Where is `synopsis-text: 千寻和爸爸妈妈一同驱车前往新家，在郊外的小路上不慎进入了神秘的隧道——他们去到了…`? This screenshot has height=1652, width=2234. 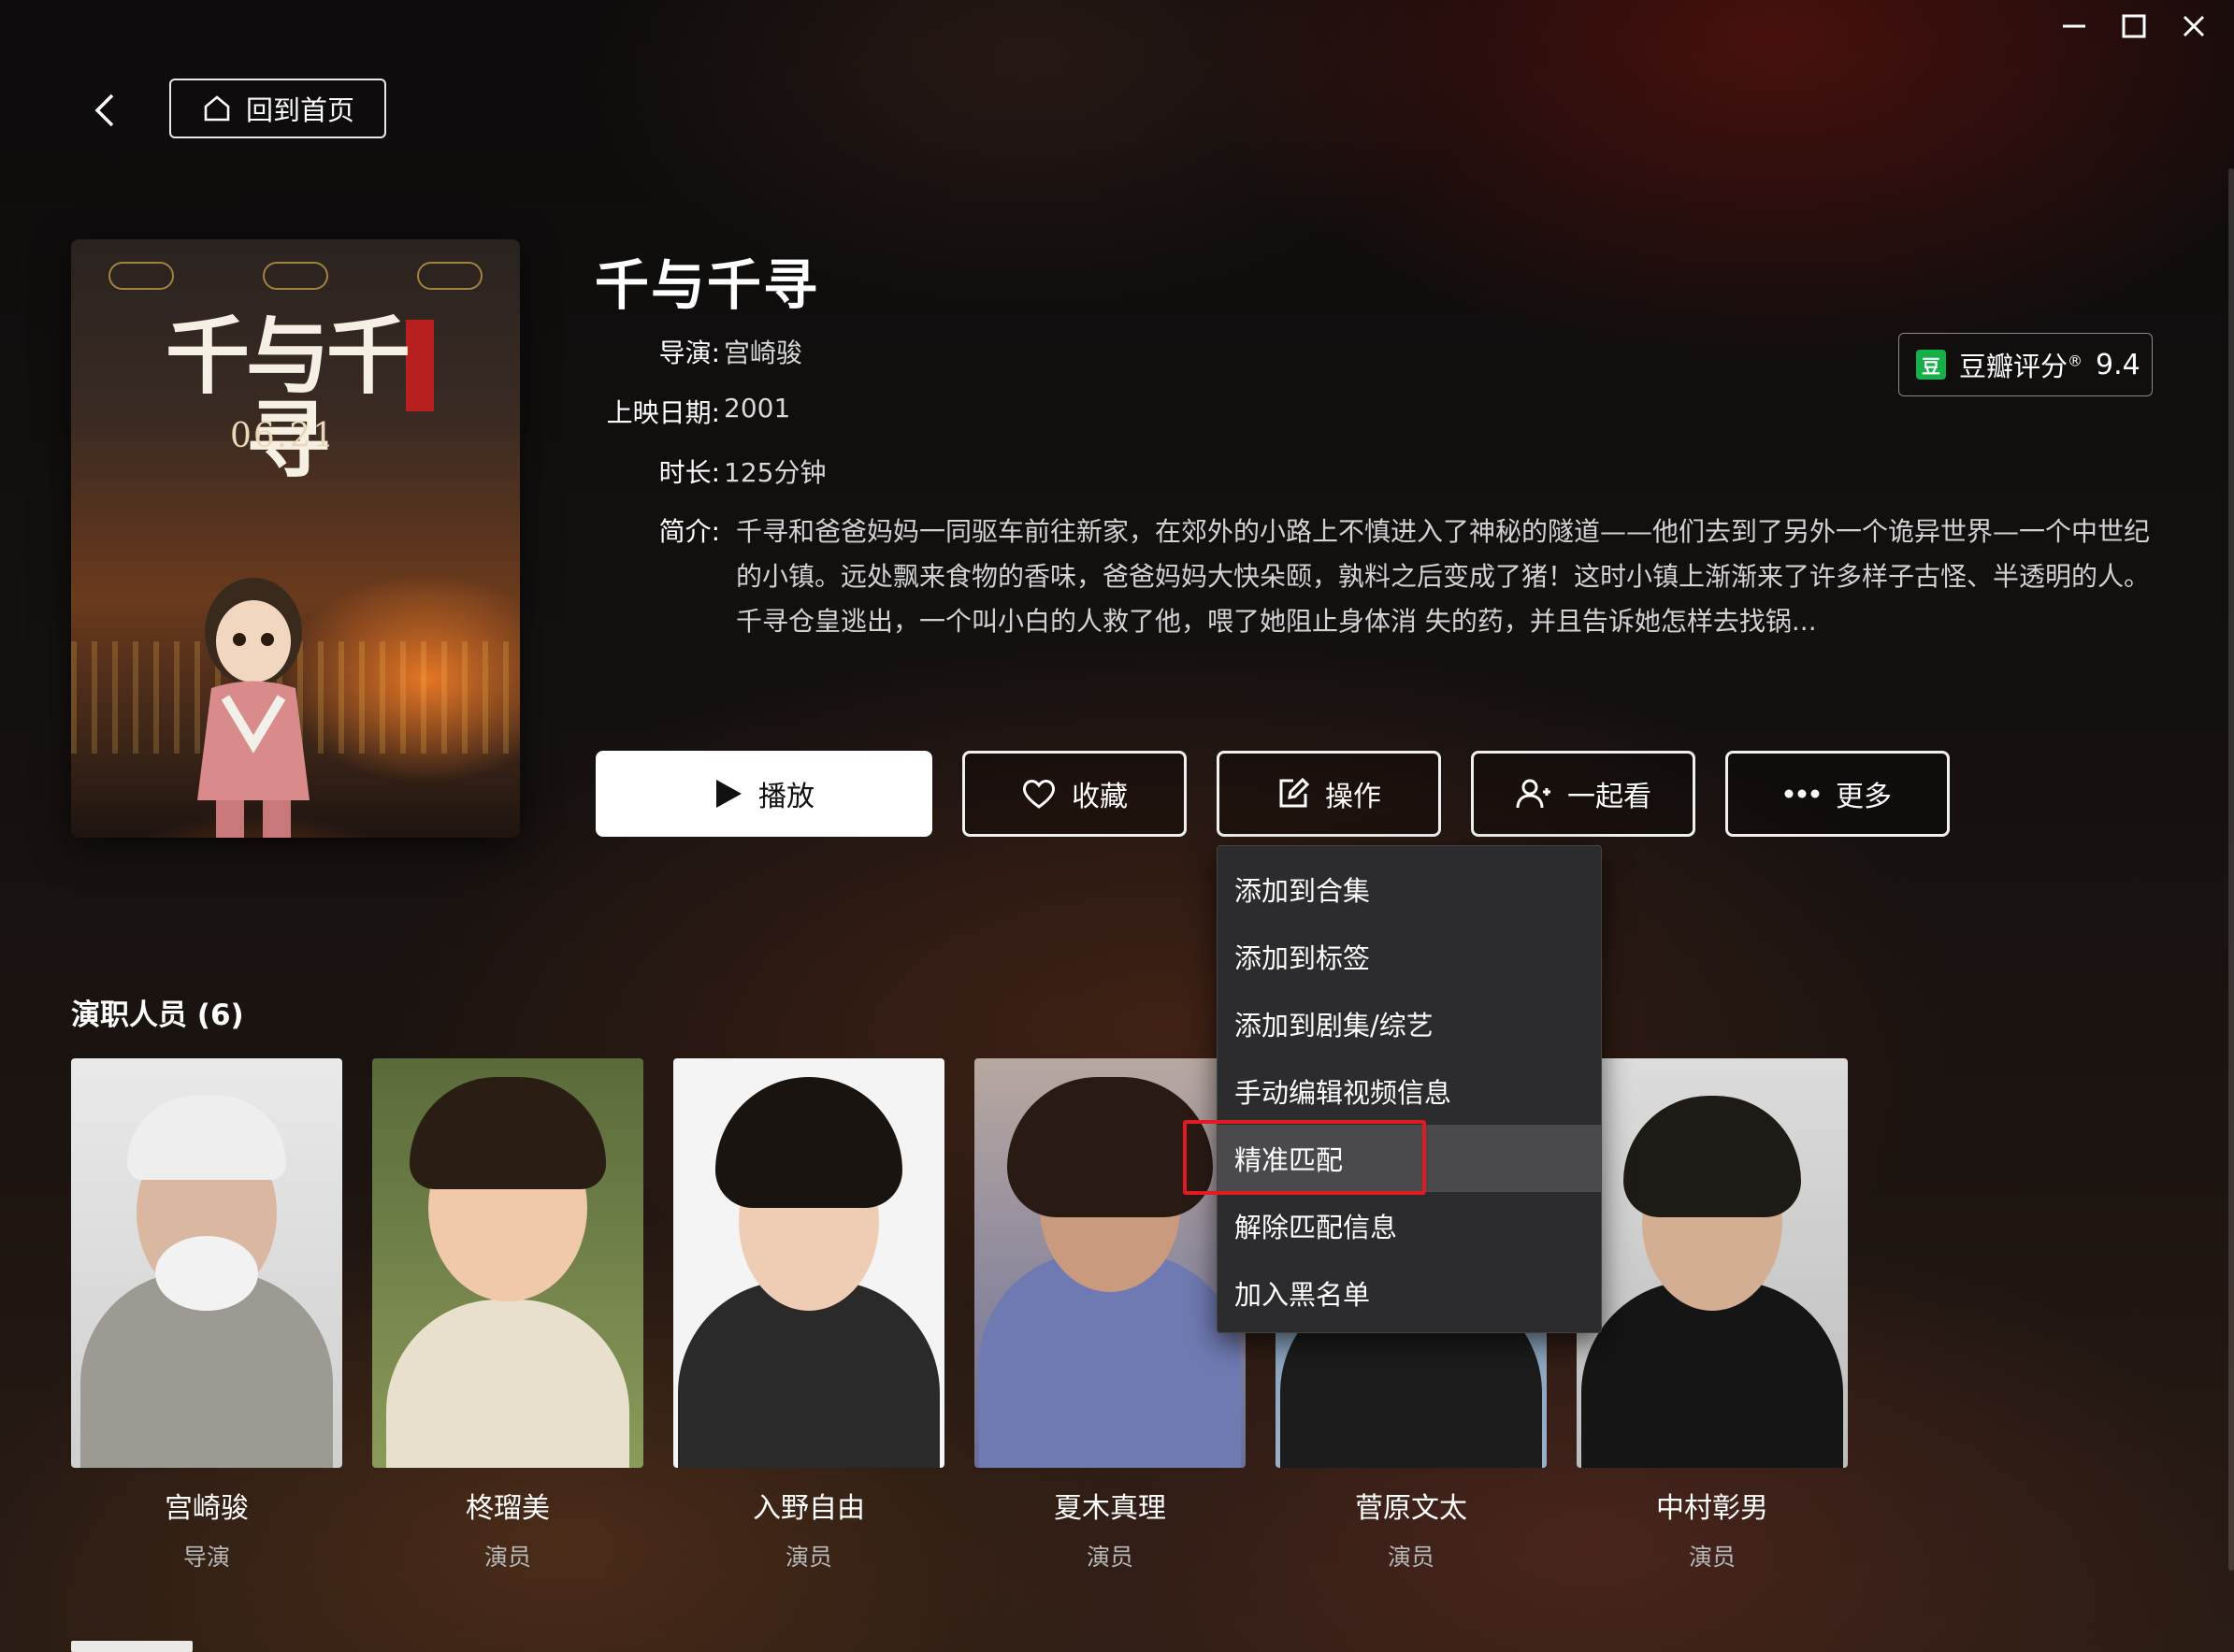
synopsis-text: 千寻和爸爸妈妈一同驱车前往新家，在郊外的小路上不慎进入了神秘的隧道——他们去到了… is located at coordinates (1443, 576).